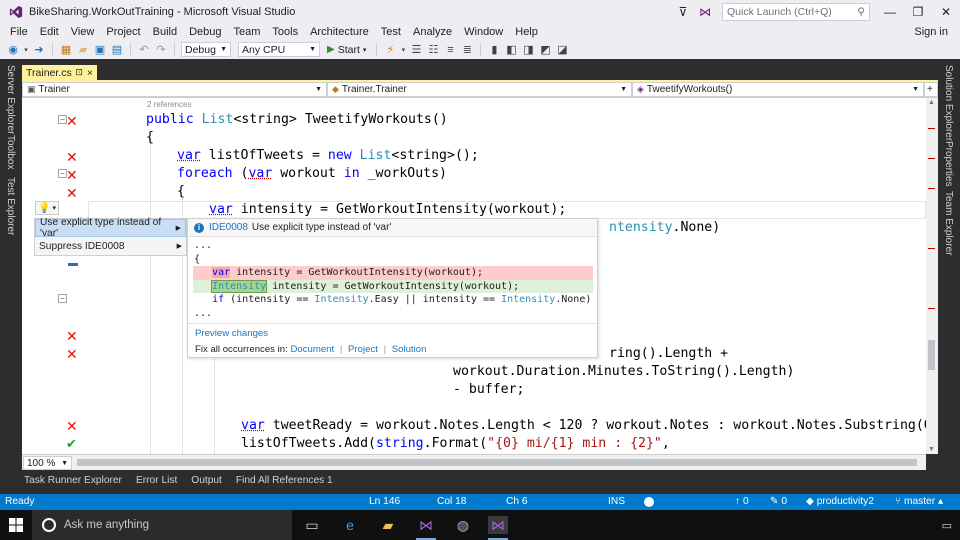 This screenshot has width=960, height=540. What do you see at coordinates (931, 355) in the screenshot?
I see `scrollbar-thumb` at bounding box center [931, 355].